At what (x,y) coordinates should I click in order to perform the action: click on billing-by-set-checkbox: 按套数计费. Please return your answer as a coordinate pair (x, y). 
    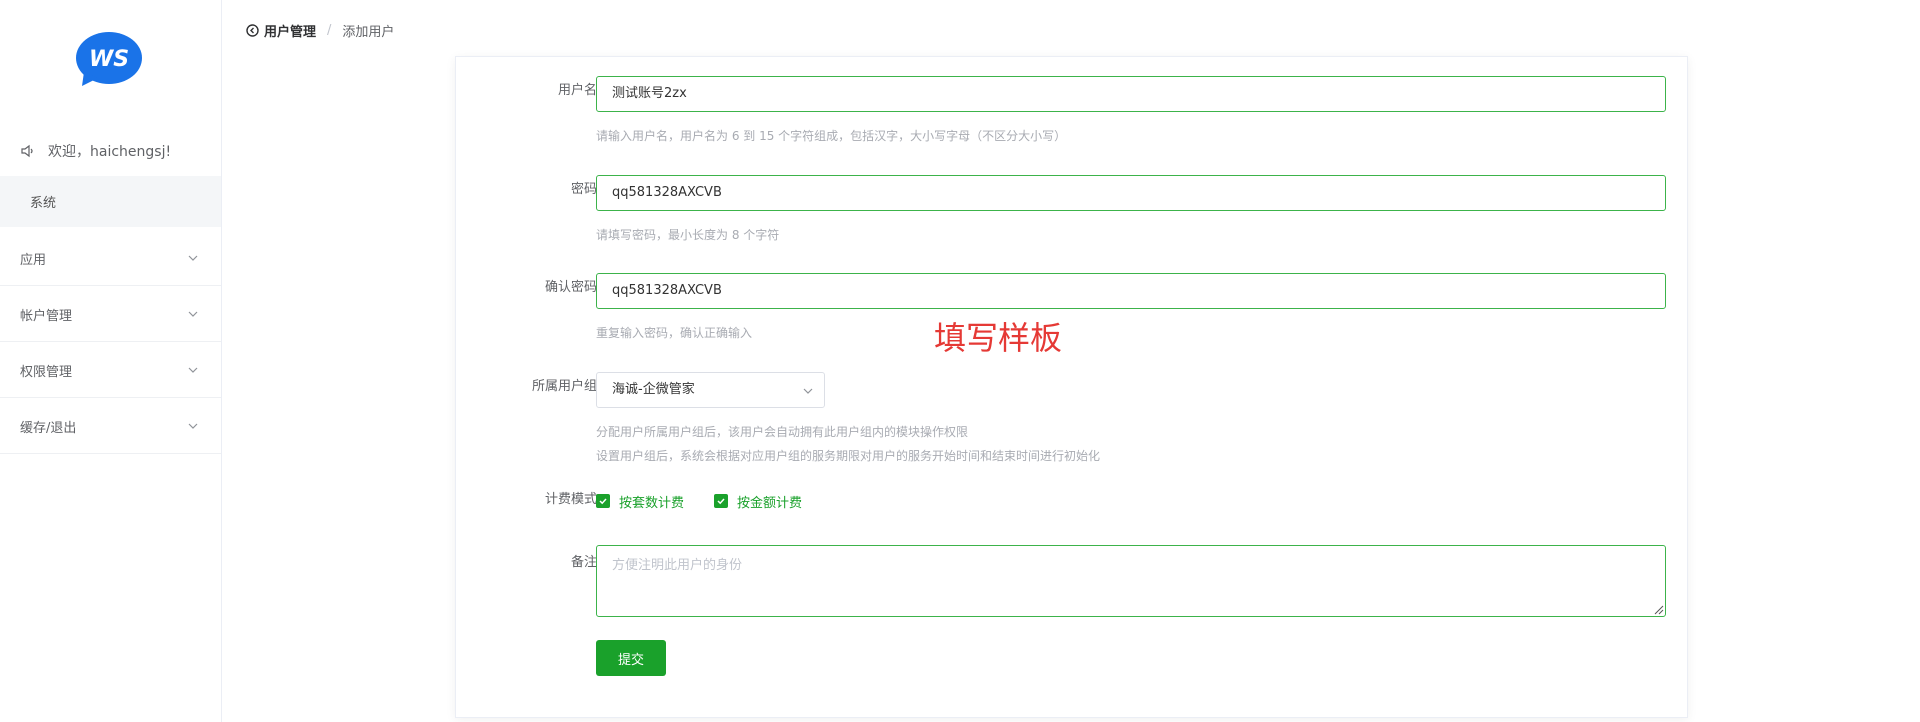
    Looking at the image, I should click on (640, 501).